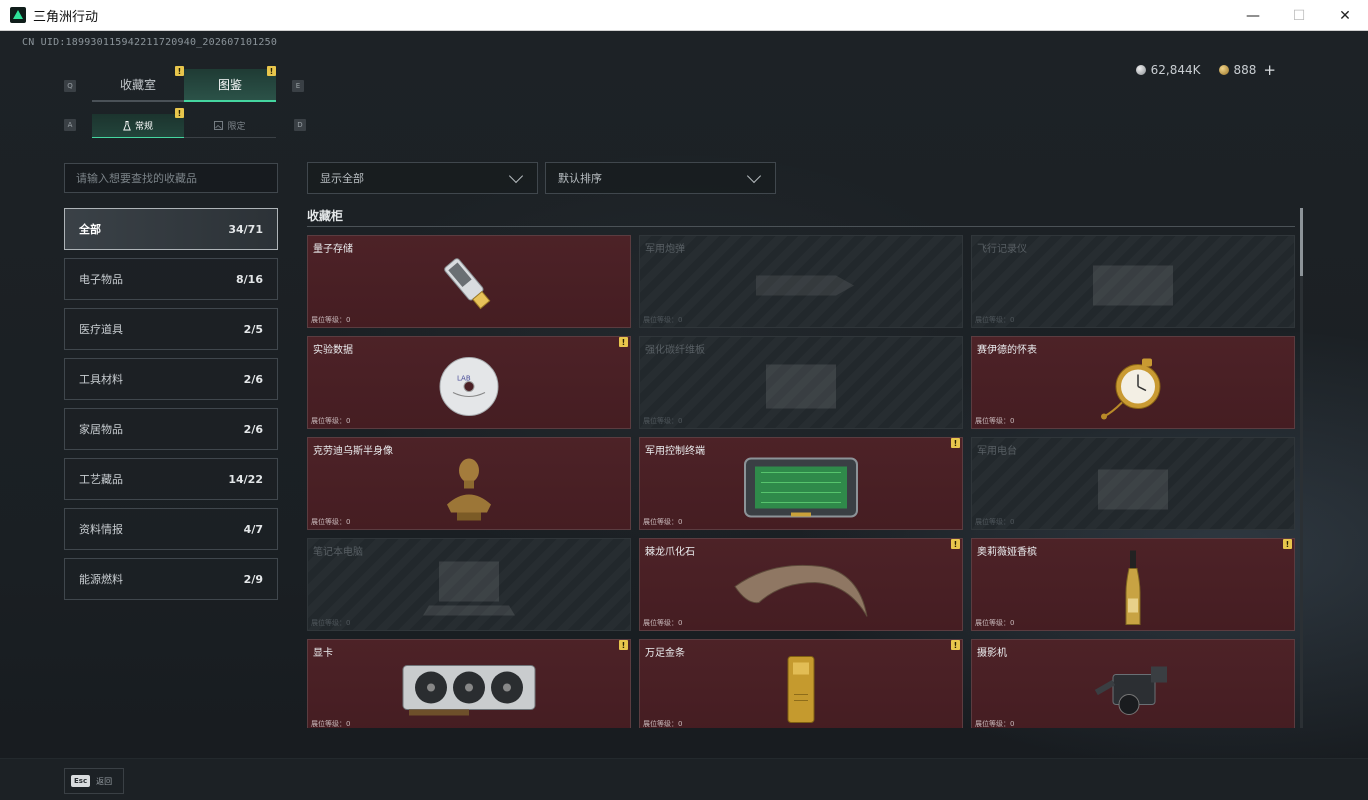 Image resolution: width=1368 pixels, height=800 pixels. I want to click on dropdown-value: 默认排序, so click(580, 178).